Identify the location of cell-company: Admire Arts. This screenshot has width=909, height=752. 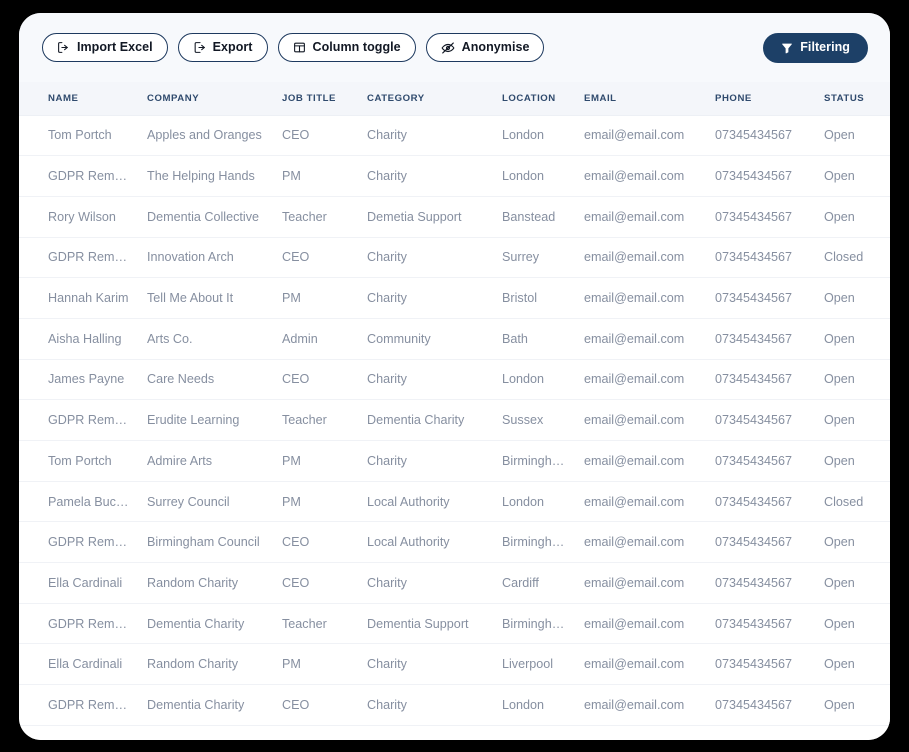
(204, 461).